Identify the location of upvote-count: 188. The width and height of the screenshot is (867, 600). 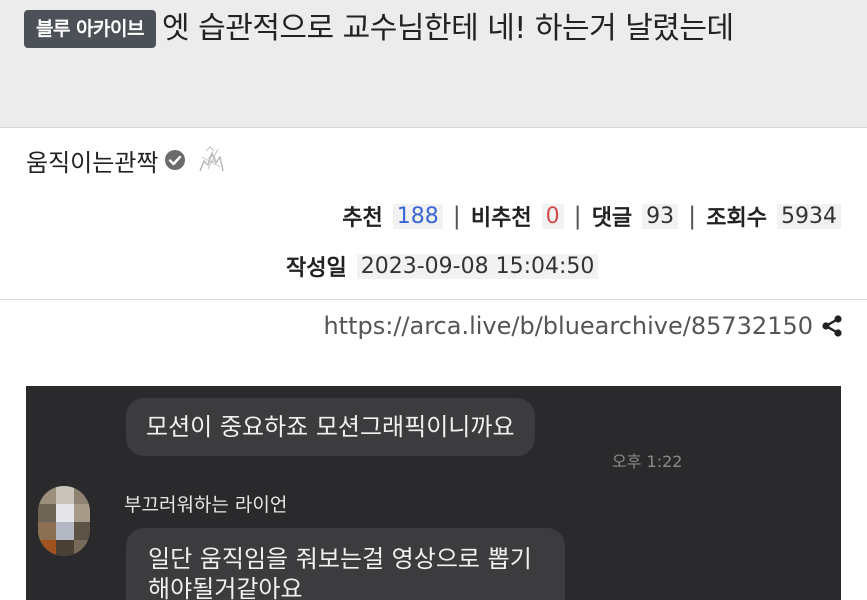
(417, 216).